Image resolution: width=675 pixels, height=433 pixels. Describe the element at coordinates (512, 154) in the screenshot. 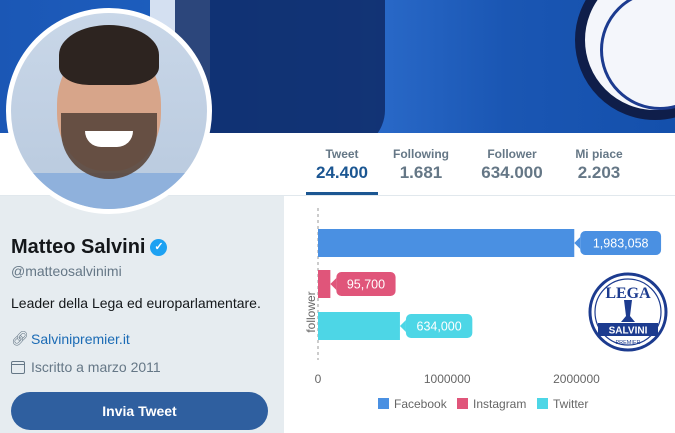

I see `stat-label: Follower` at that location.